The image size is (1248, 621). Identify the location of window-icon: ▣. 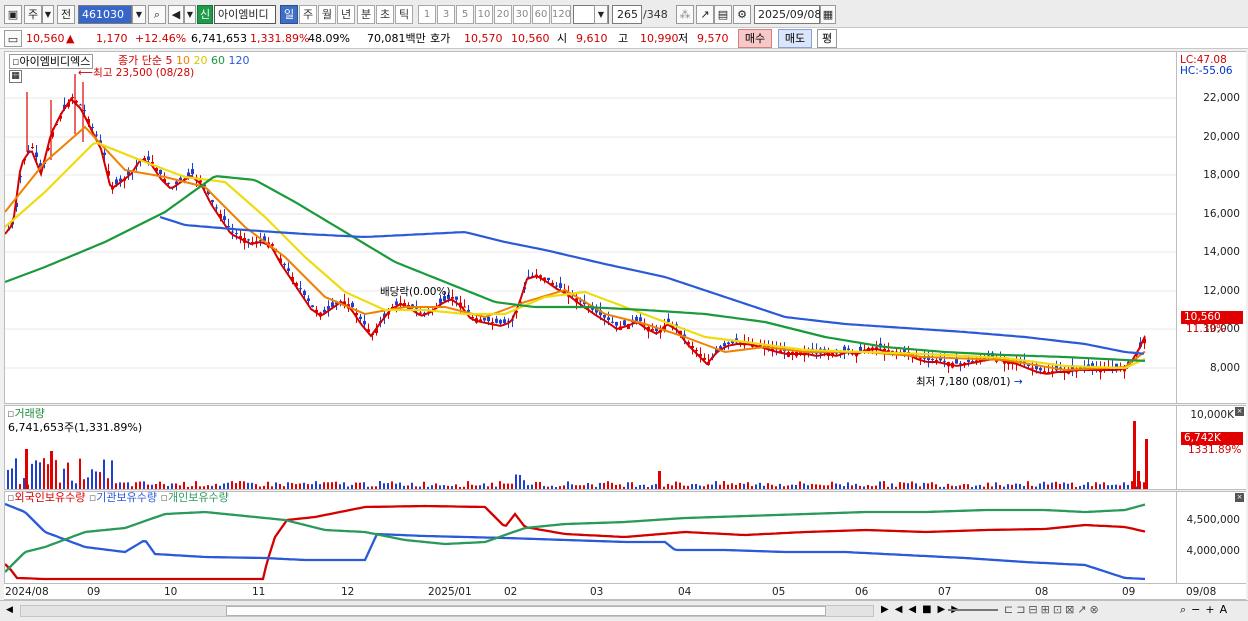
(13, 14).